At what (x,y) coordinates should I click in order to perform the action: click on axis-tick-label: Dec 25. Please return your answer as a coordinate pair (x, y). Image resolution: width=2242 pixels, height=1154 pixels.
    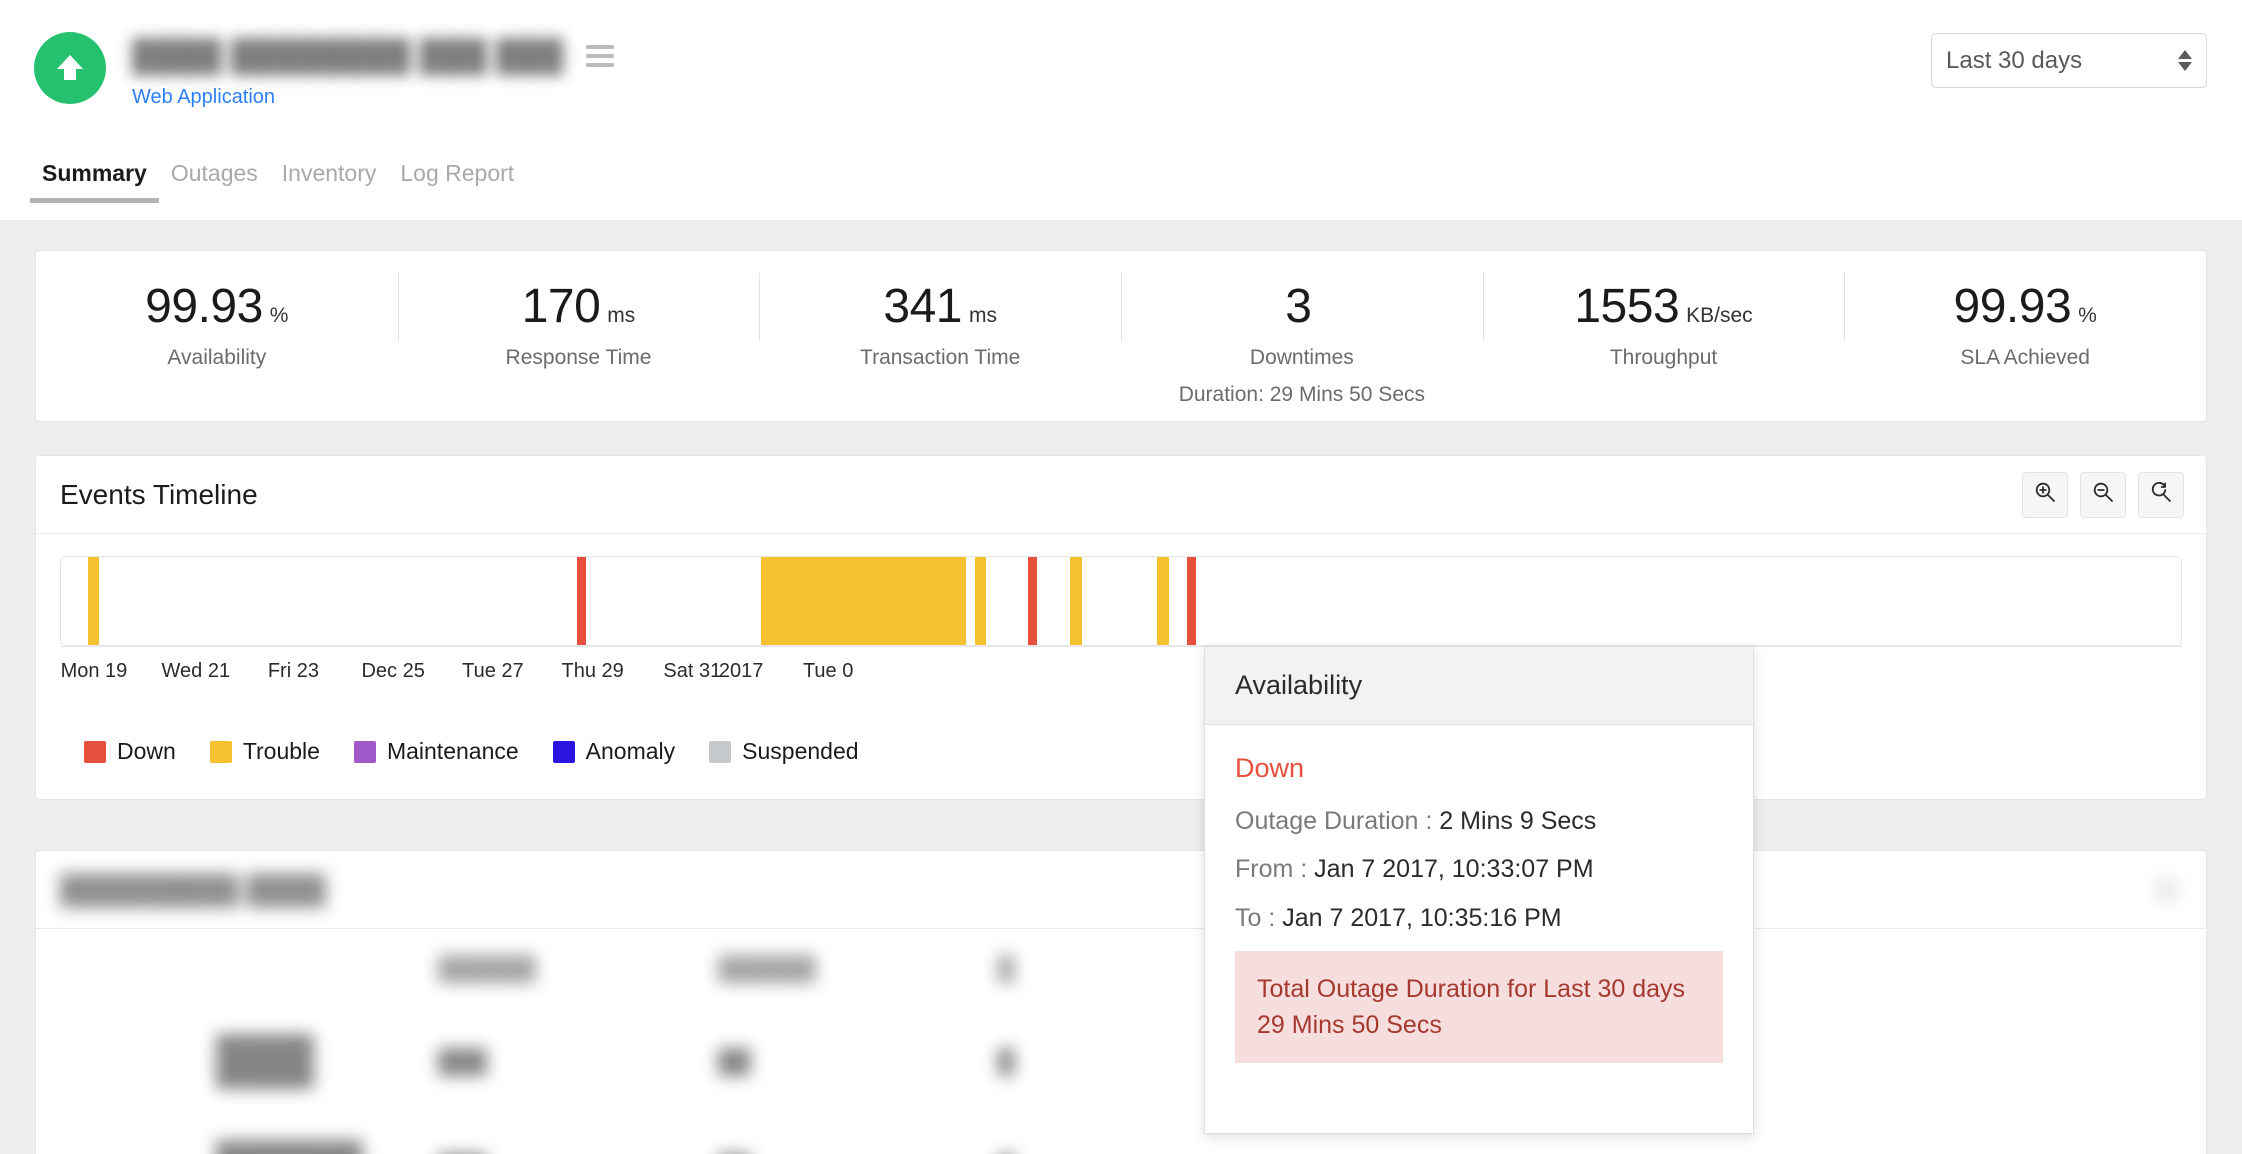
    Looking at the image, I should click on (393, 671).